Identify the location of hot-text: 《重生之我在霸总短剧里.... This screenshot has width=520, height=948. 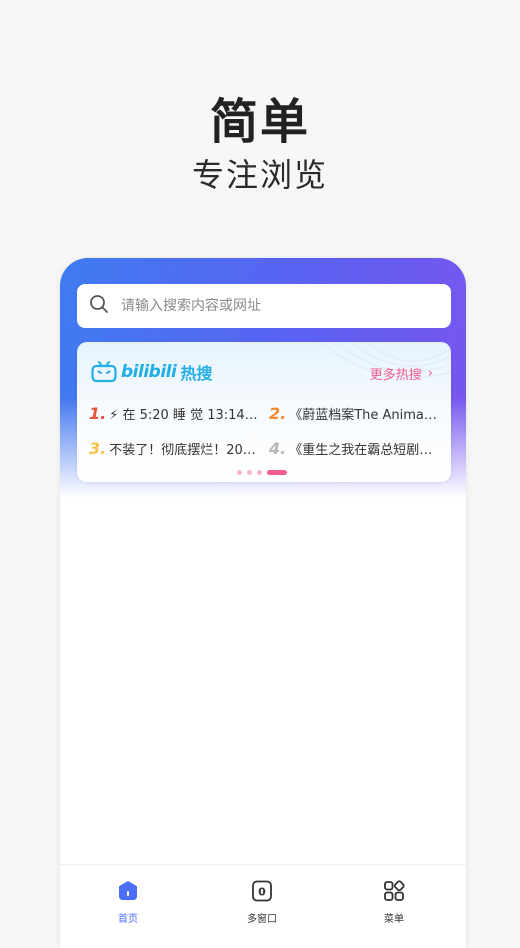
(365, 450).